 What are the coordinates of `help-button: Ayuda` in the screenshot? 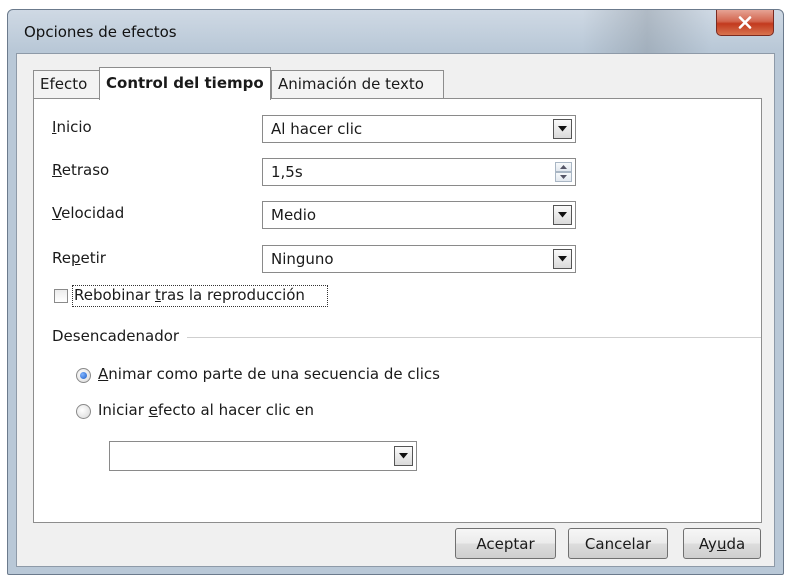 It's located at (722, 543).